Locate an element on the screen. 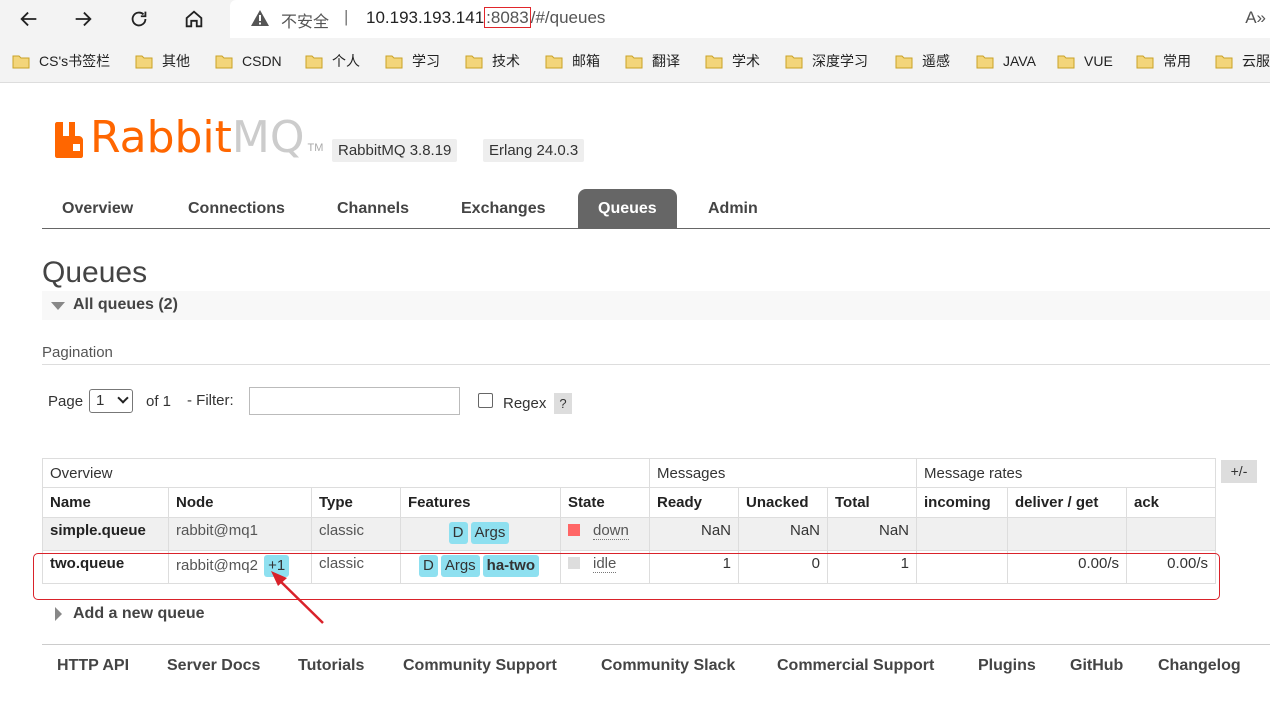 This screenshot has width=1270, height=716. col-features: Features is located at coordinates (480, 502).